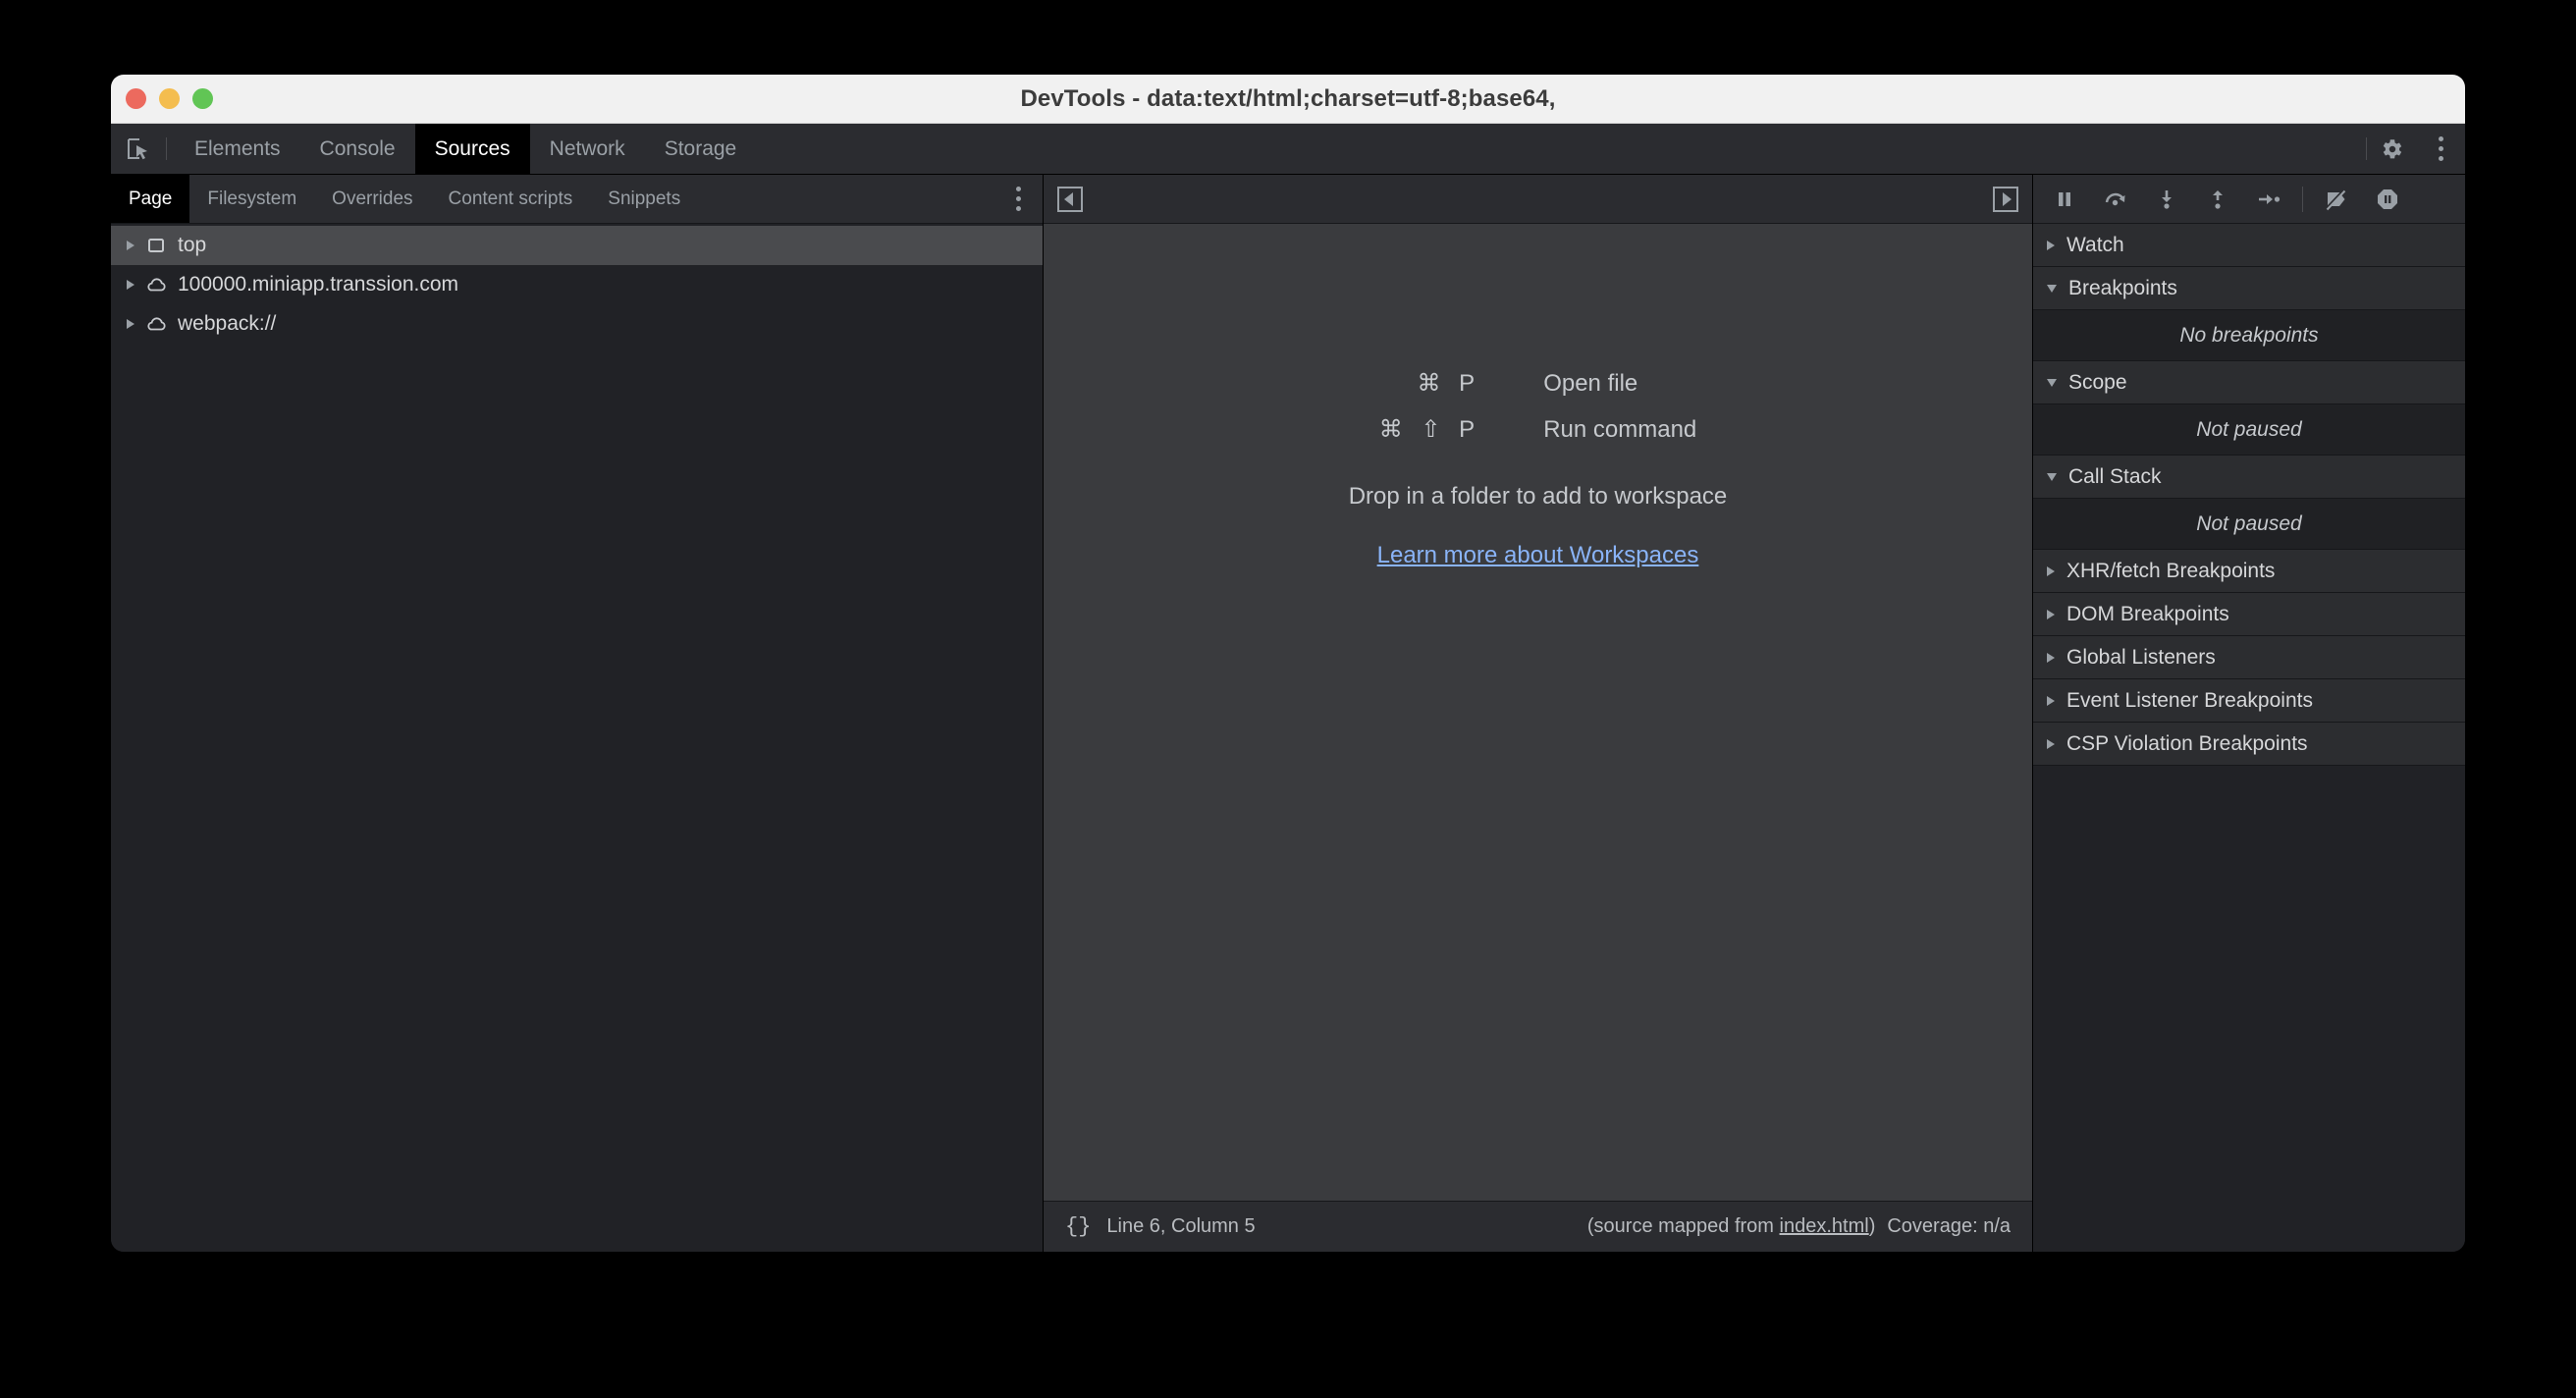 The height and width of the screenshot is (1398, 2576). I want to click on breakpoints-empty-message: No breakpoints, so click(2249, 336).